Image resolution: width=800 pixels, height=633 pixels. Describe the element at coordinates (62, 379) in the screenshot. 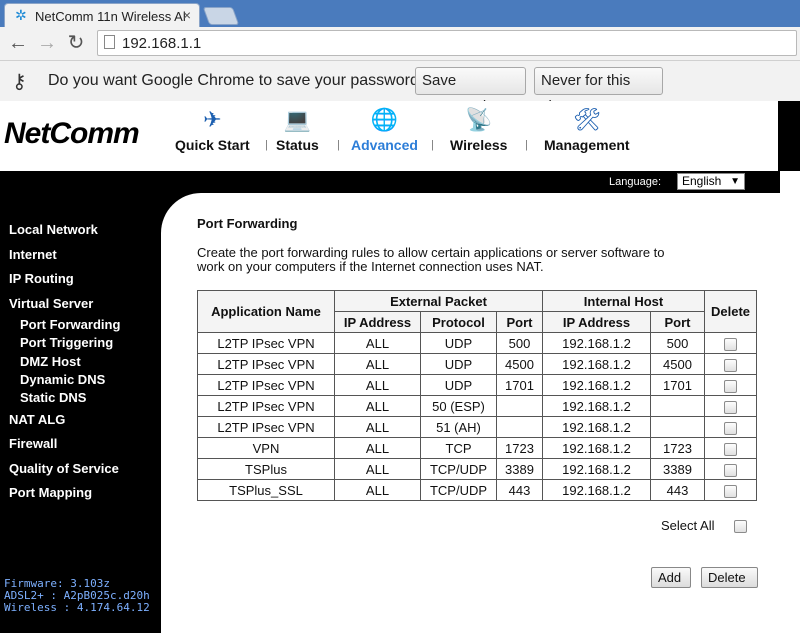

I see `sidebar-item-dynamic-dns: Dynamic DNS` at that location.